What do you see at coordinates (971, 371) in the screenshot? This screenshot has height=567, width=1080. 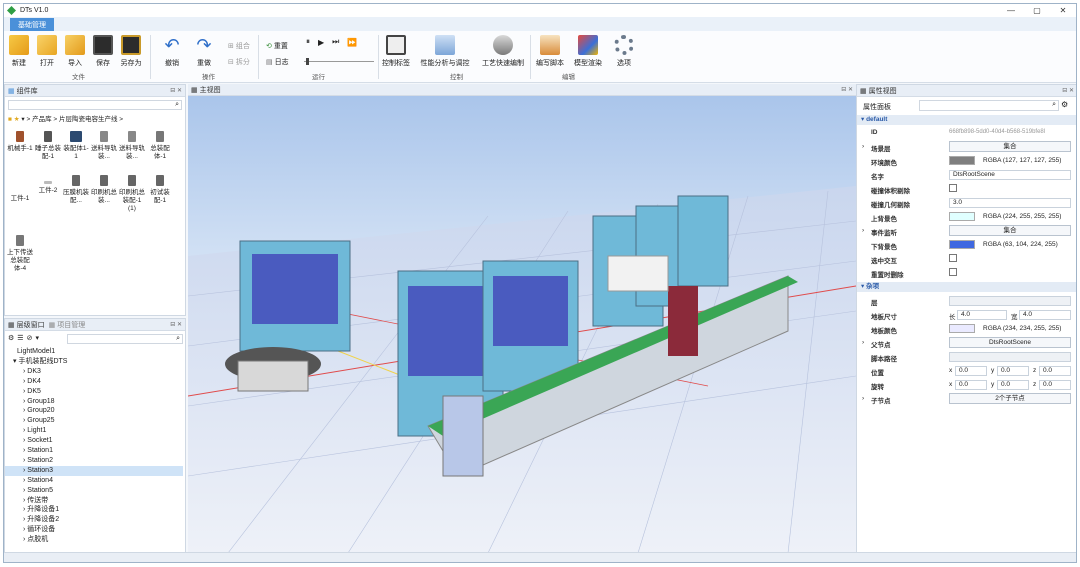 I see `pos-x-field: 0.0` at bounding box center [971, 371].